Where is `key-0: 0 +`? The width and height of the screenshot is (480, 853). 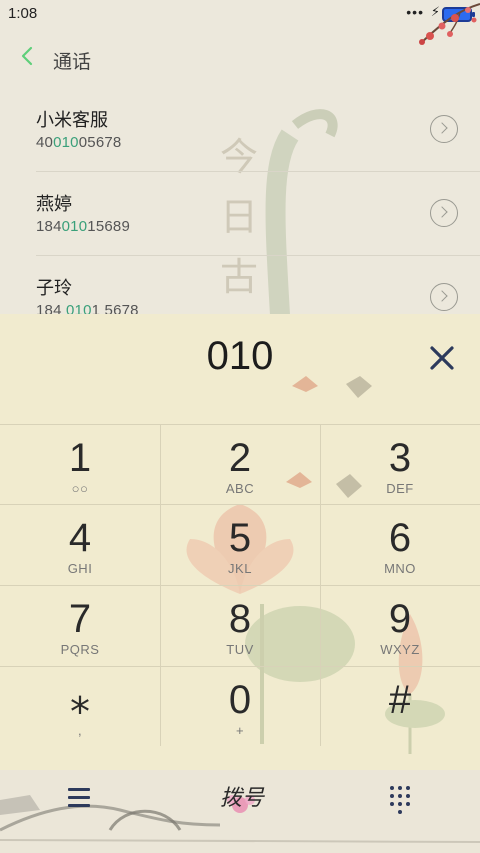
key-0: 0 + is located at coordinates (240, 706).